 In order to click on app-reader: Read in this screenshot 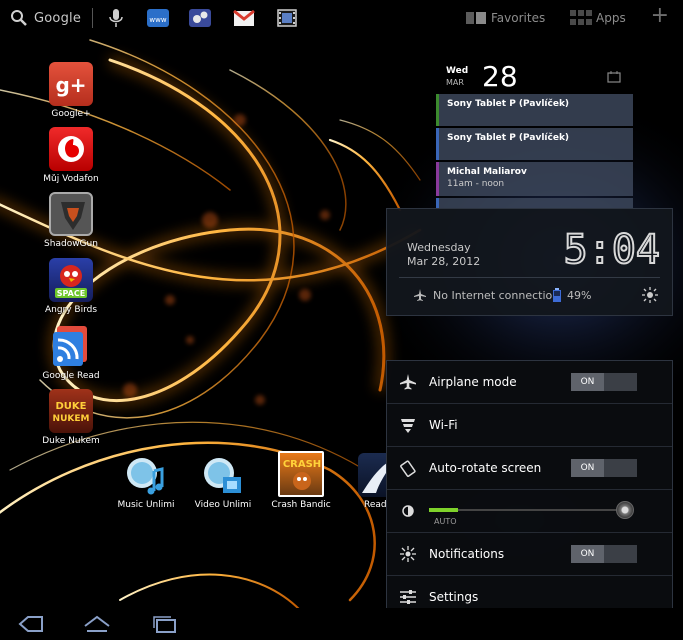, I will do `click(363, 481)`.